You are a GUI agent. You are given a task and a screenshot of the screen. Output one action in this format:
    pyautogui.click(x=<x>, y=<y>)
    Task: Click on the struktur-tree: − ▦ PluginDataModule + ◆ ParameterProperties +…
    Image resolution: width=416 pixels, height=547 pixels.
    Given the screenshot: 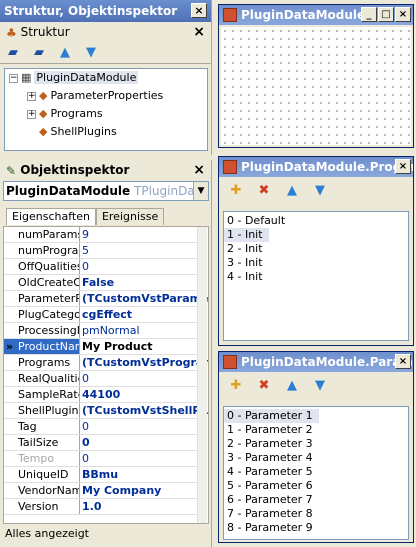 What is the action you would take?
    pyautogui.click(x=106, y=109)
    